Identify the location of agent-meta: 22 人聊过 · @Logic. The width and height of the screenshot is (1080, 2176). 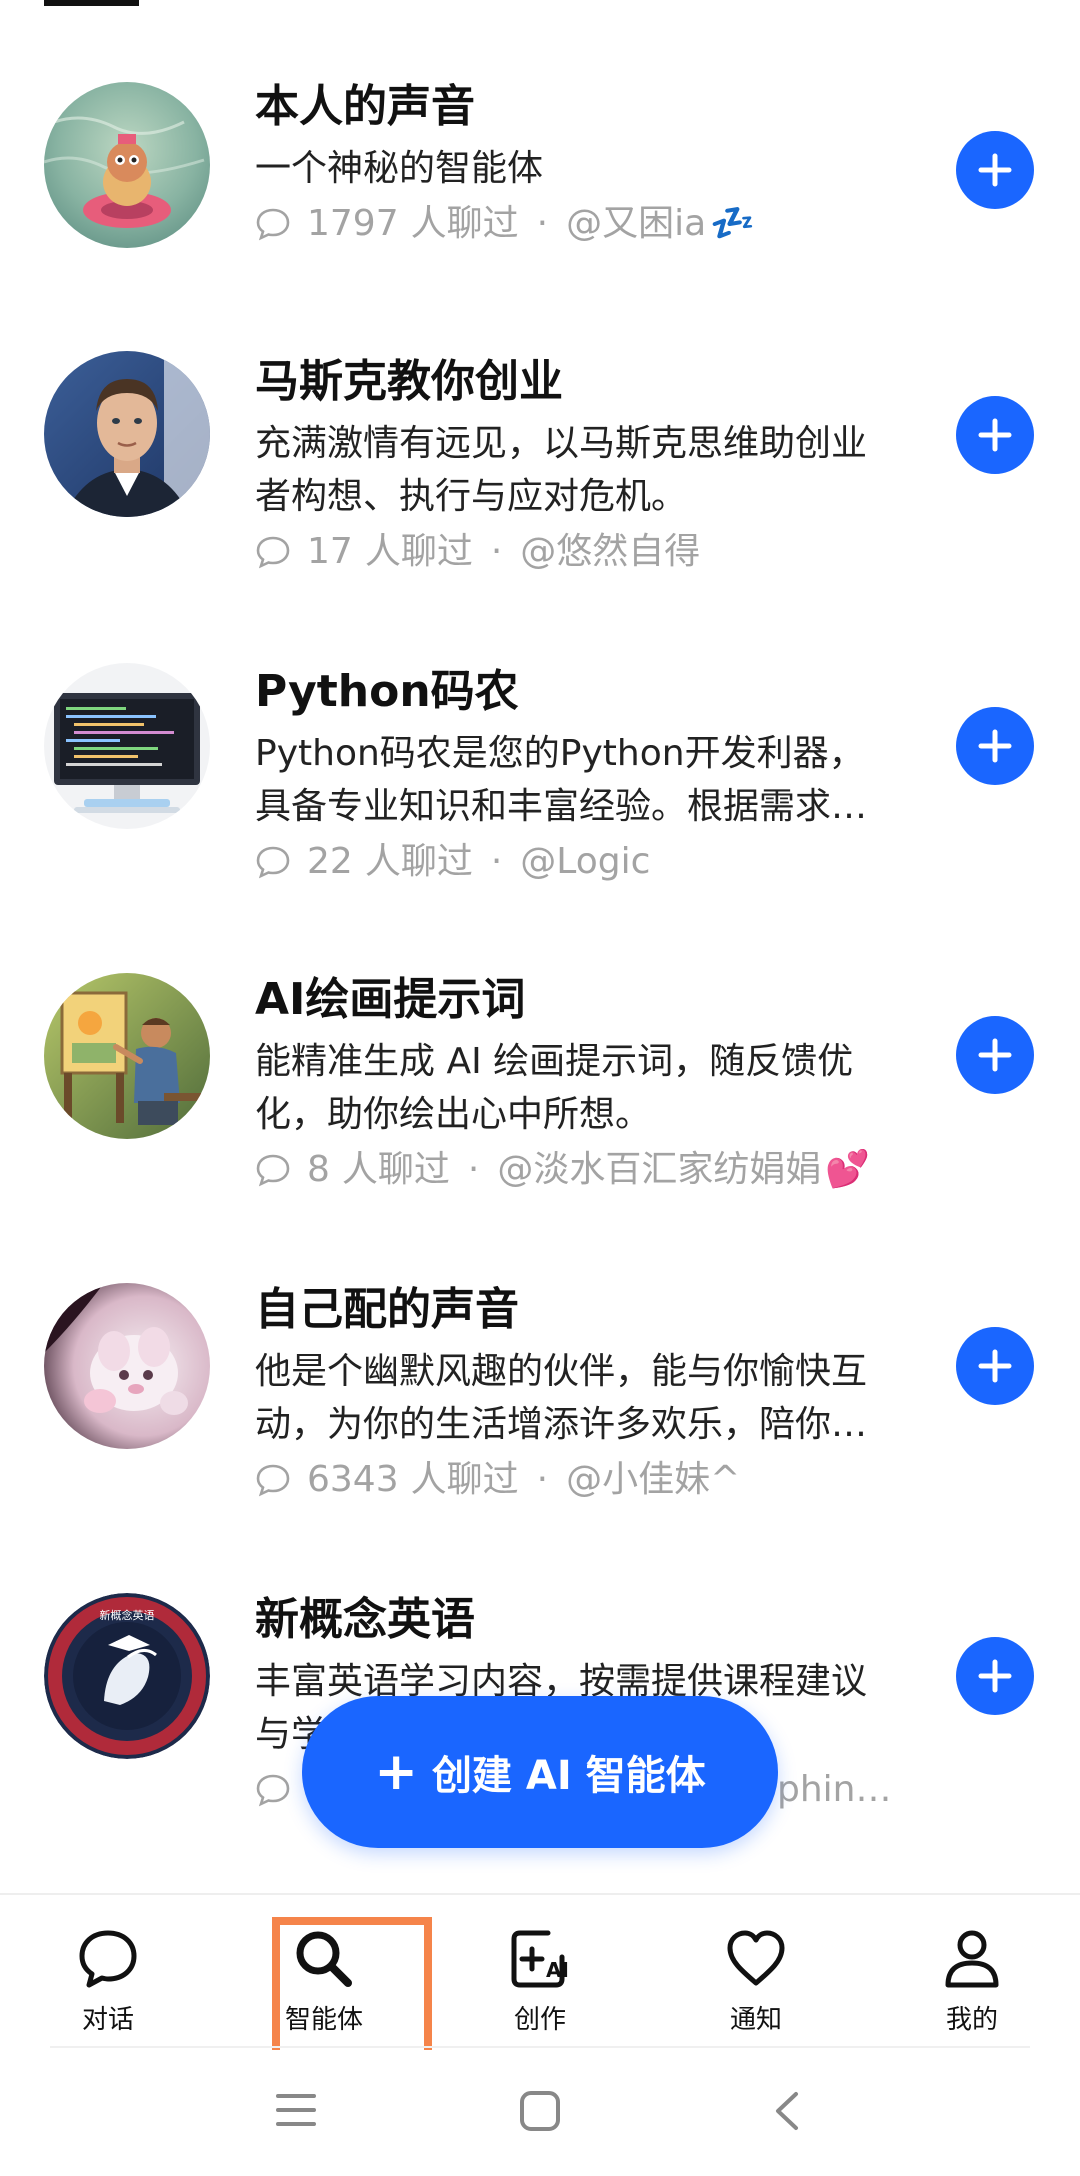
(575, 862).